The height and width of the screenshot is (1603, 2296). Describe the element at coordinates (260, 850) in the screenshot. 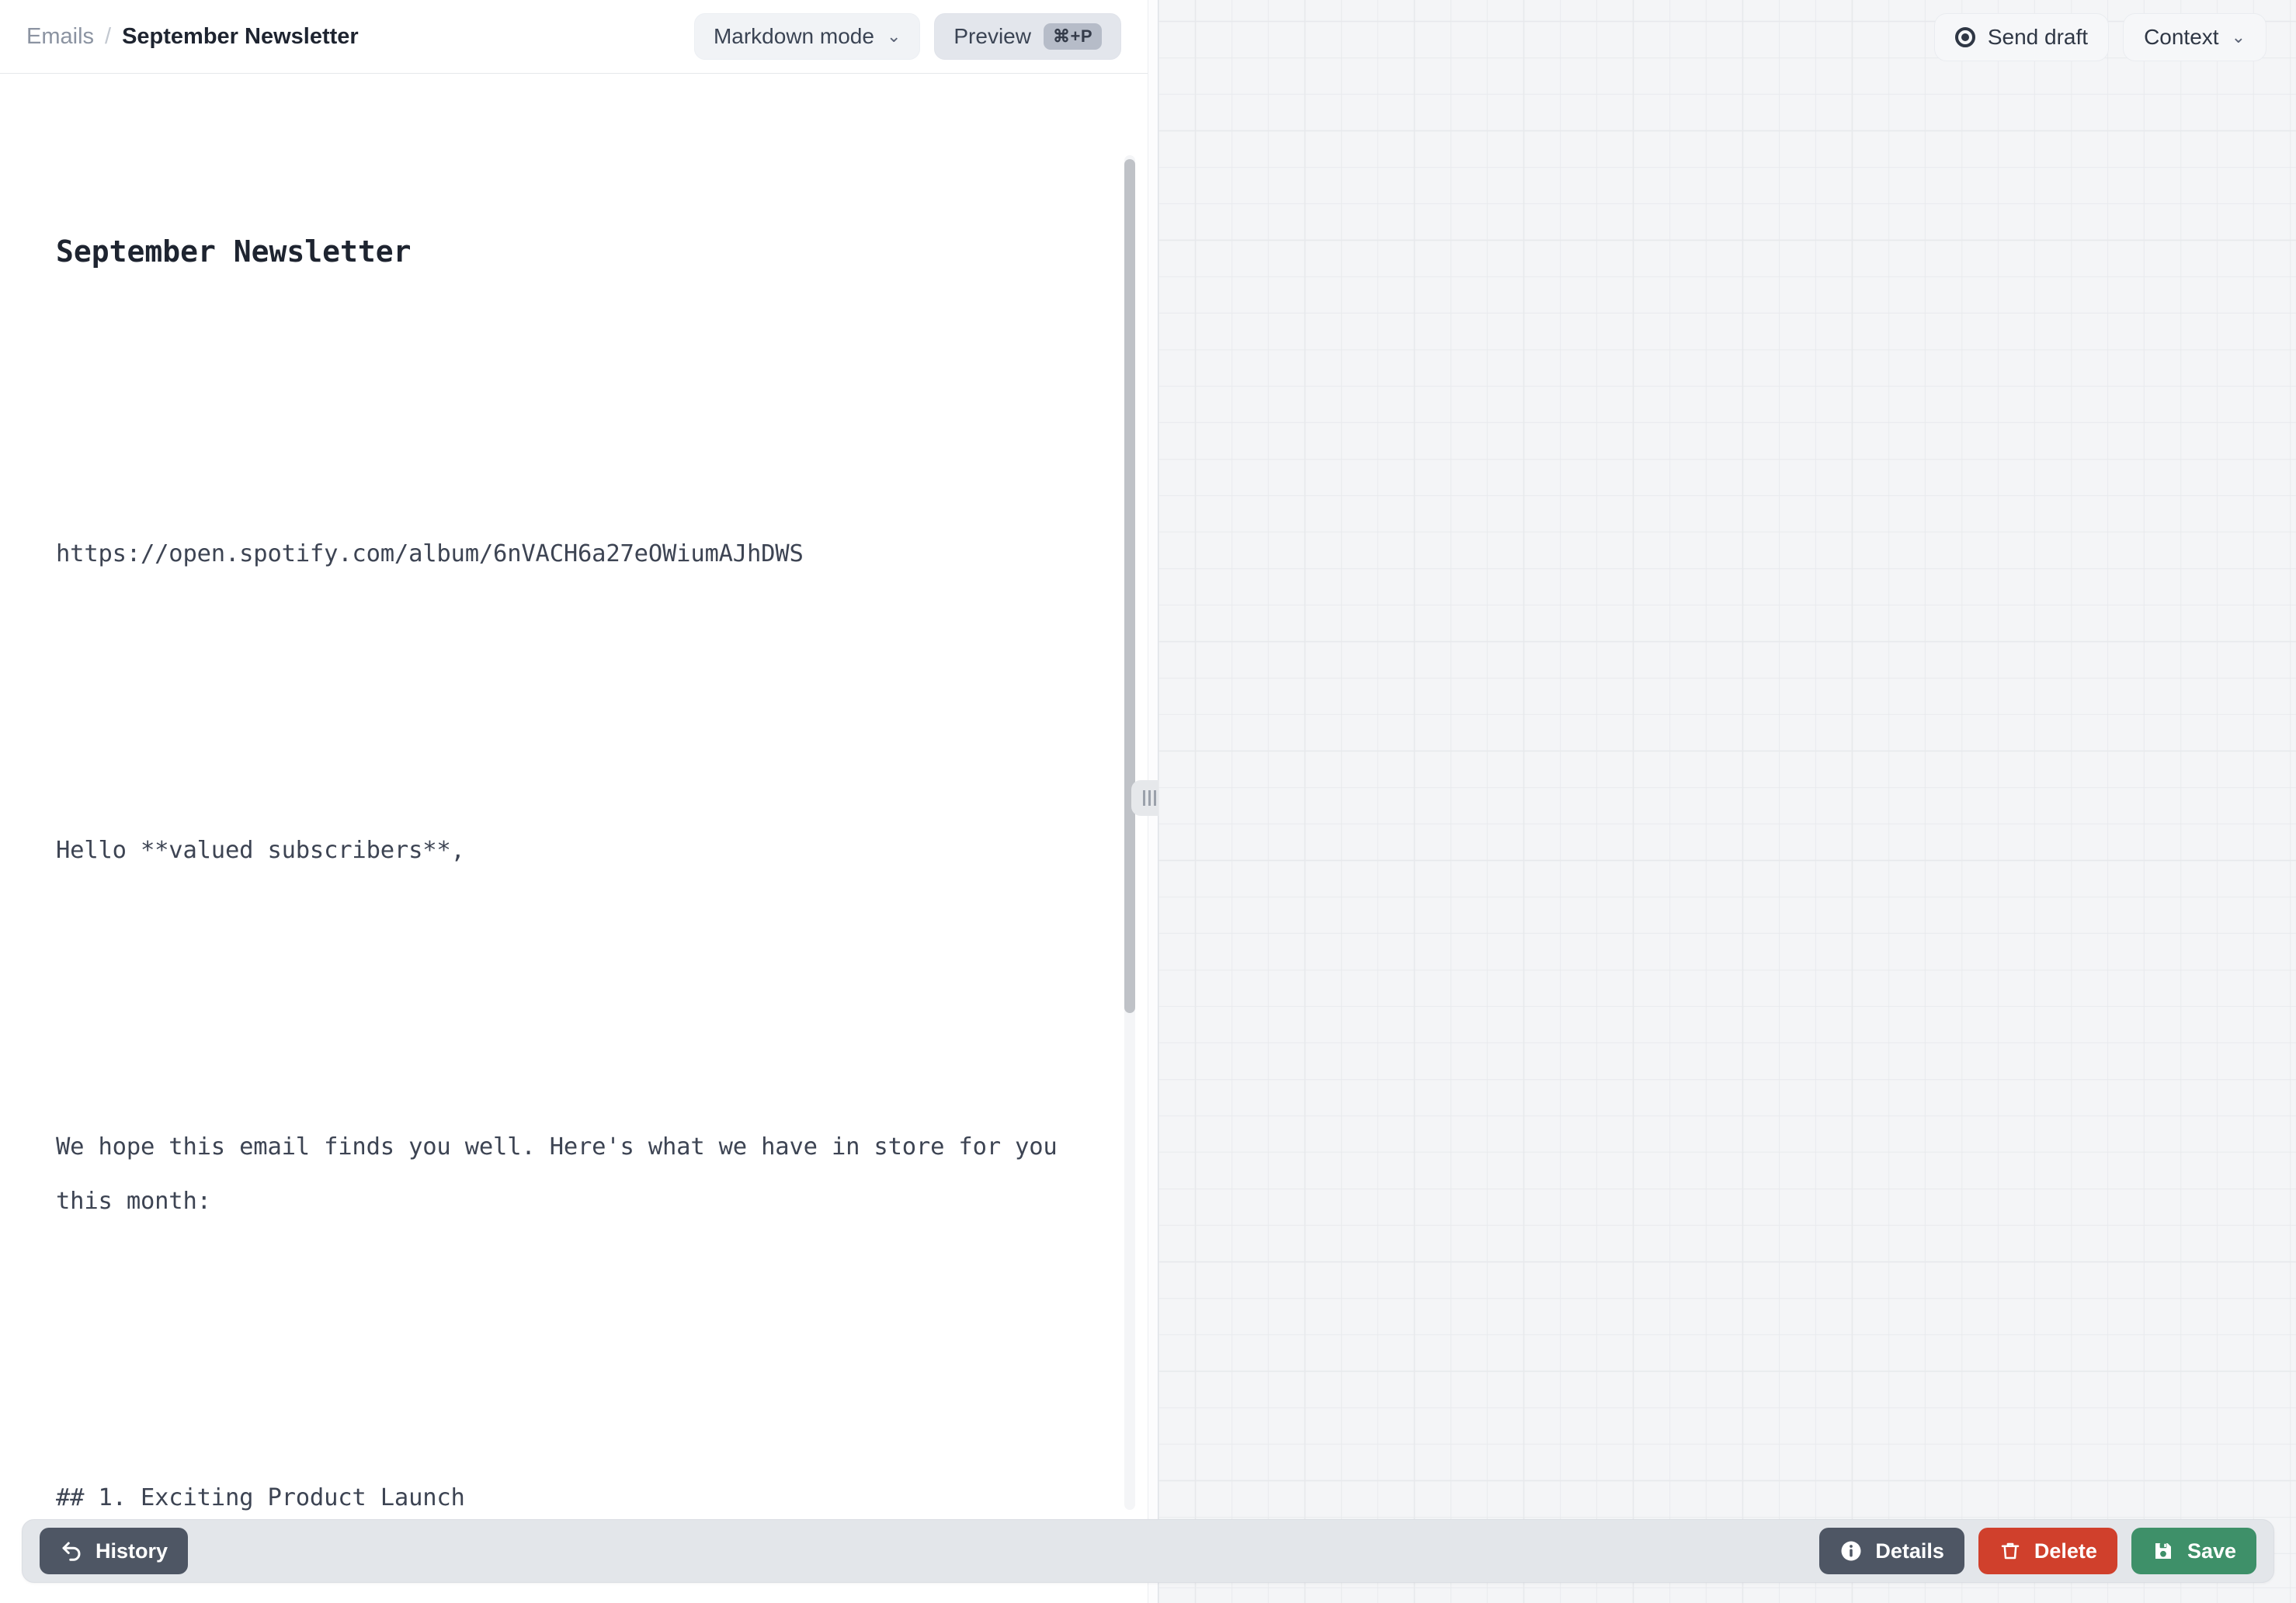

I see `markdown-line: Hello **valued subscribers**,` at that location.